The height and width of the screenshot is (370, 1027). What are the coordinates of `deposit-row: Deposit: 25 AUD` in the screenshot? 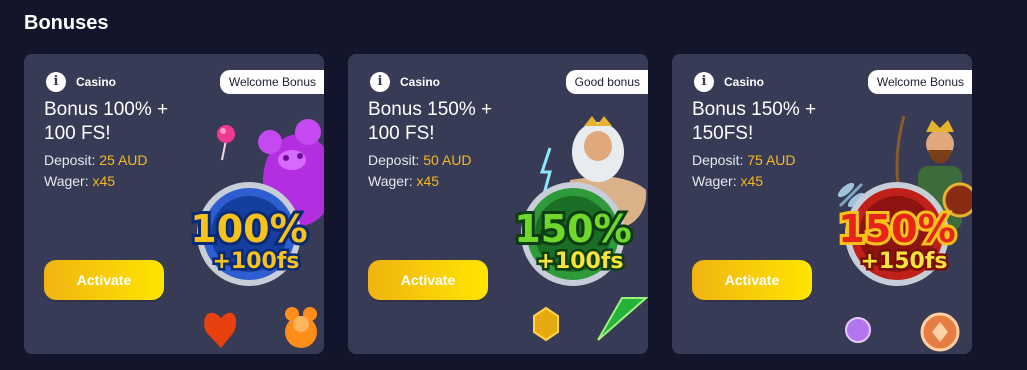 It's located at (96, 160).